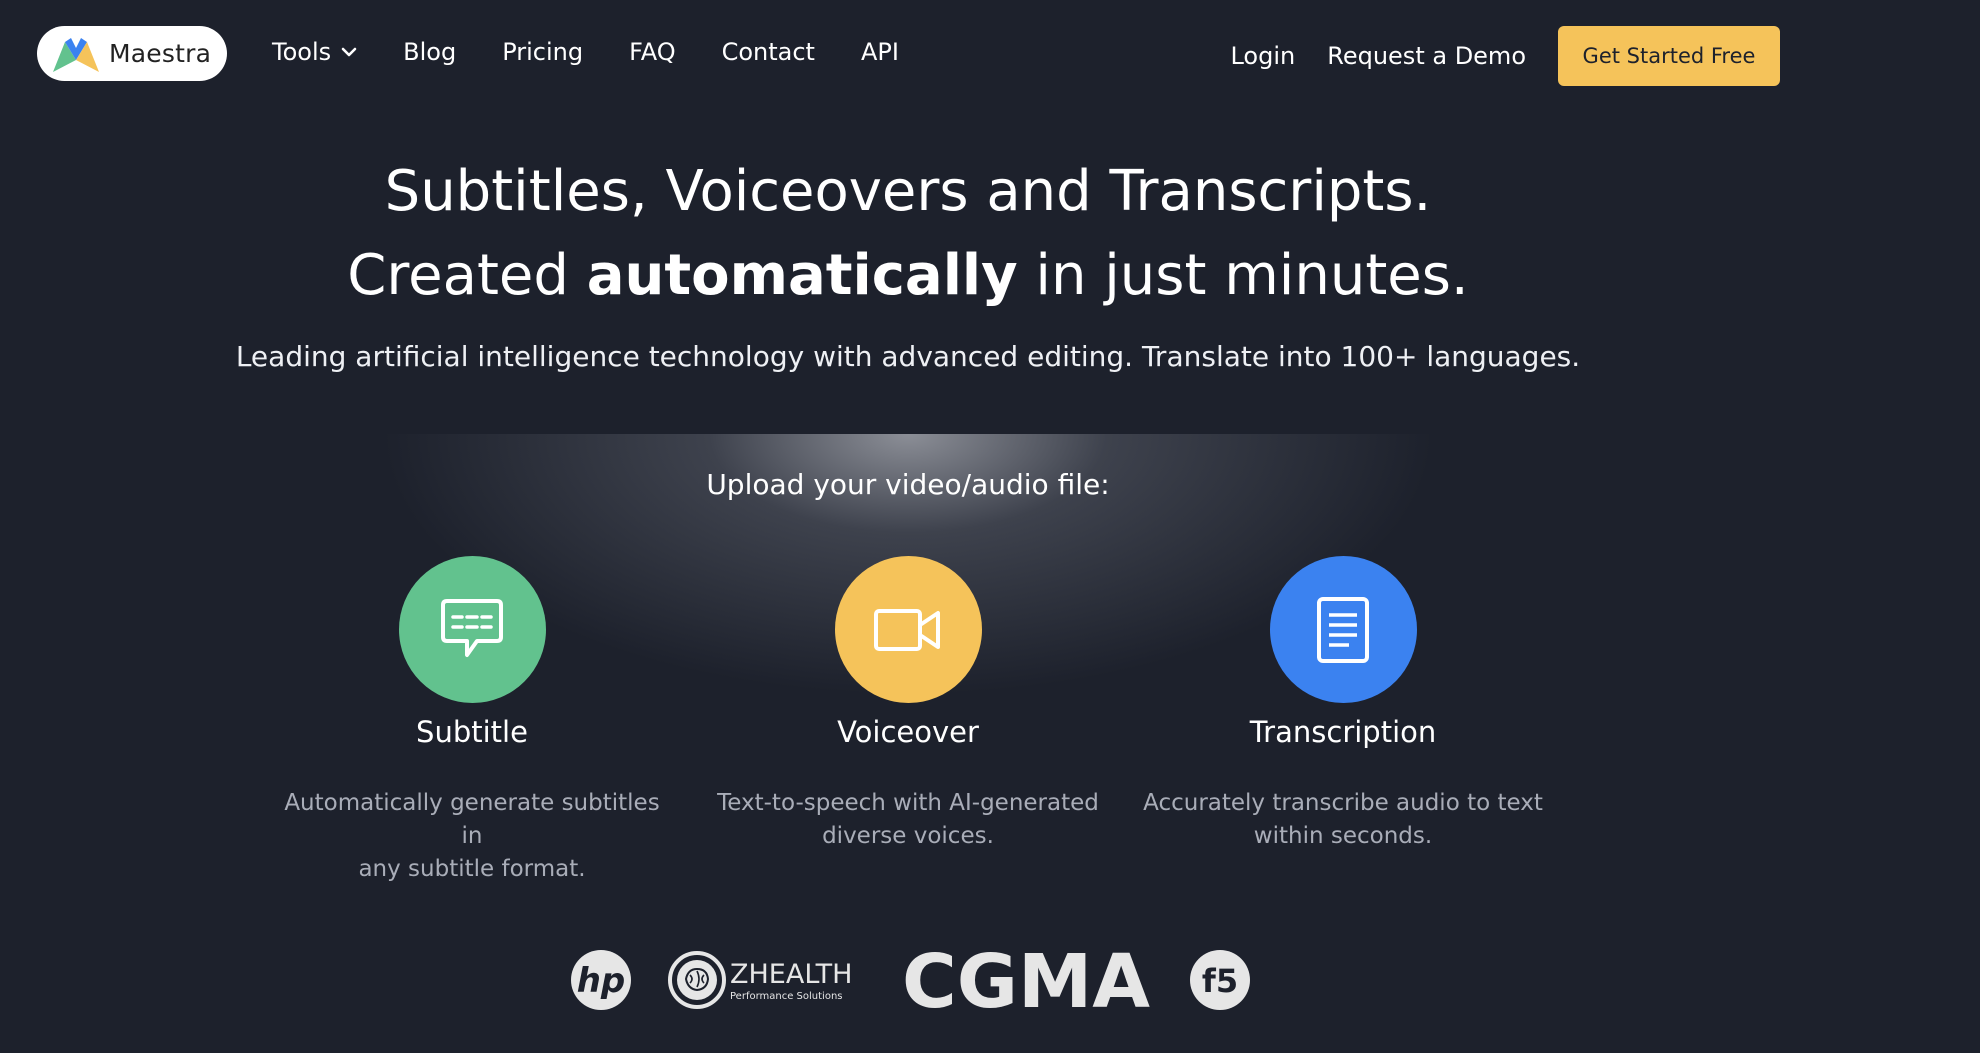 The image size is (1980, 1053). What do you see at coordinates (768, 52) in the screenshot?
I see `nav-contact: Contact` at bounding box center [768, 52].